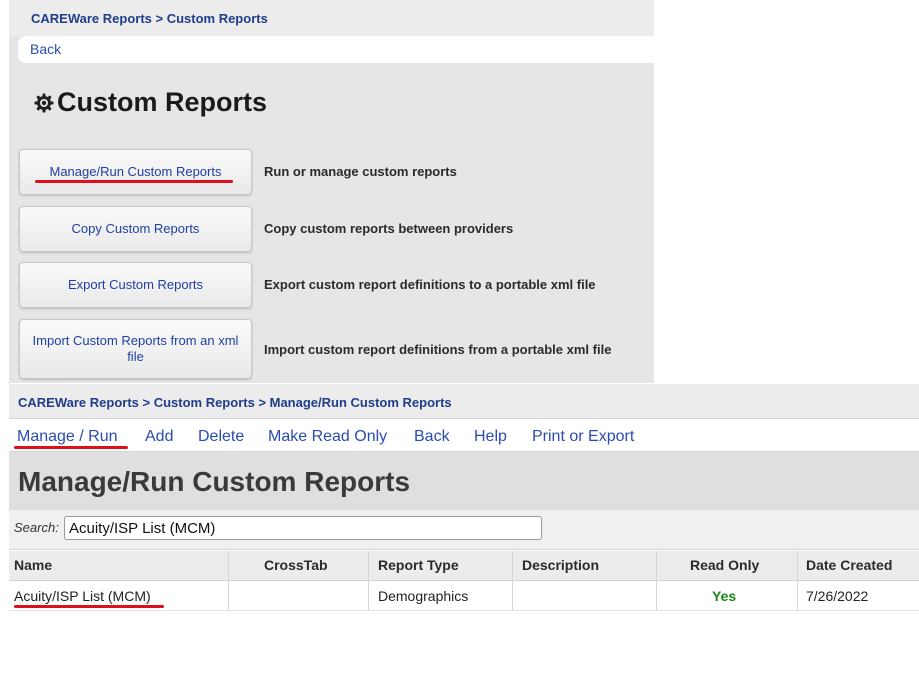  Describe the element at coordinates (849, 565) in the screenshot. I see `column-header-date-created: Date Created` at that location.